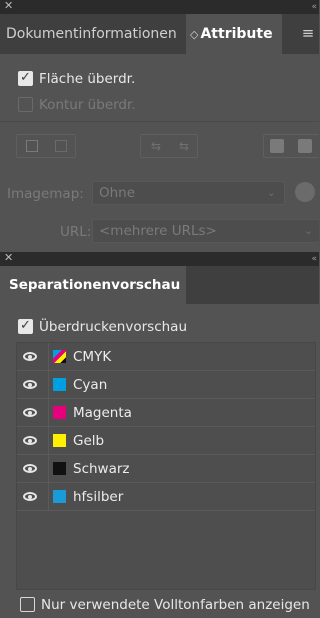  What do you see at coordinates (169, 146) in the screenshot?
I see `direction-buttons: ⇆ ⇆` at bounding box center [169, 146].